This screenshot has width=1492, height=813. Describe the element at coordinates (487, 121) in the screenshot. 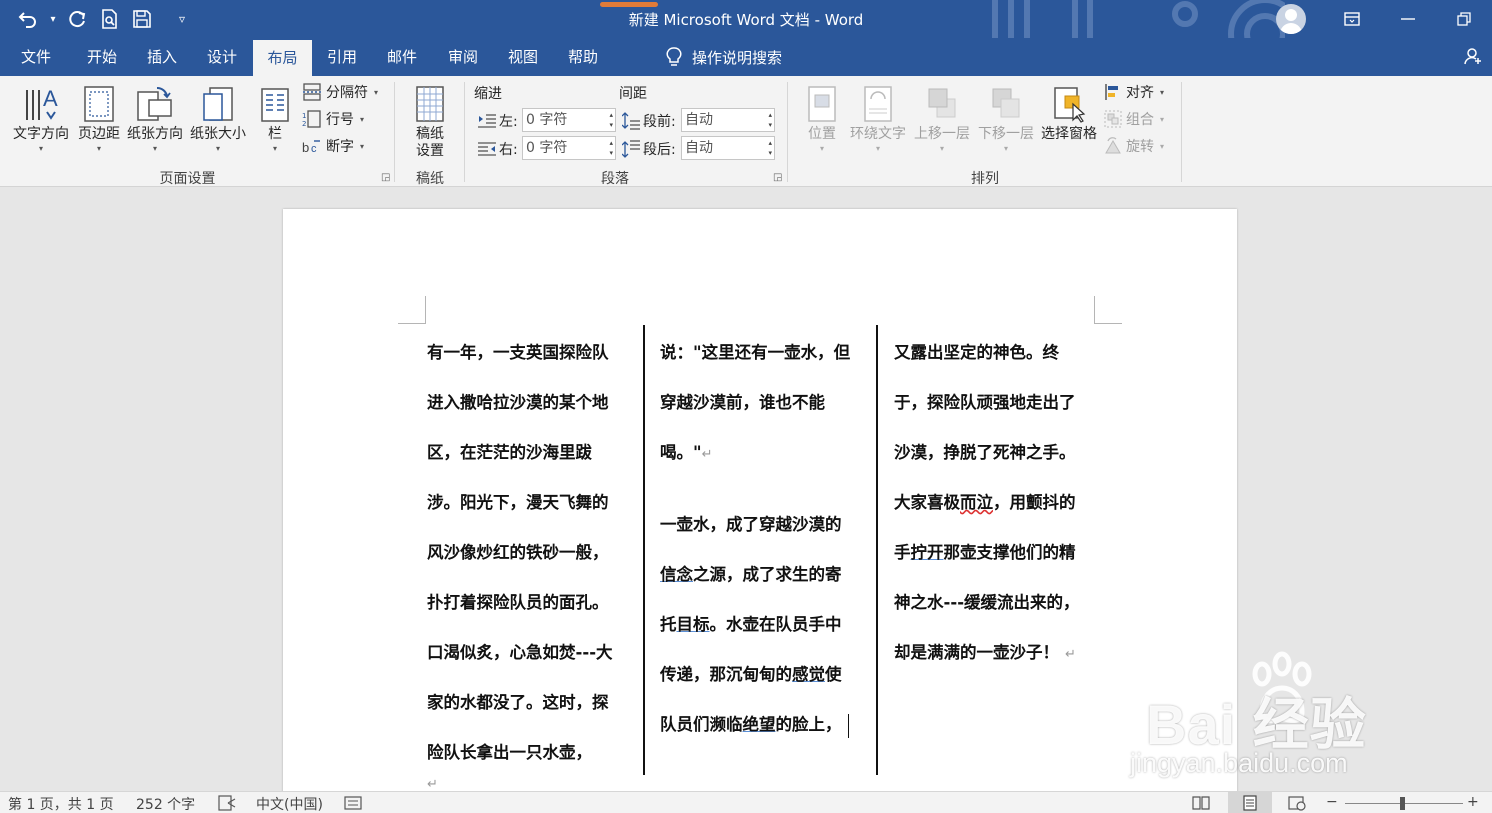

I see `indent-left-icon` at that location.